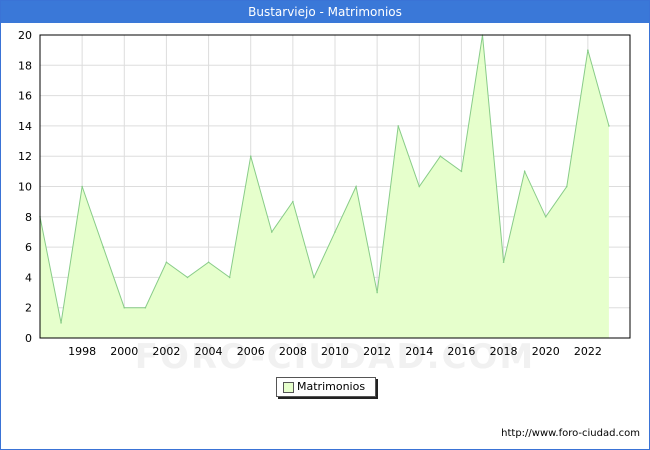 The width and height of the screenshot is (650, 450). Describe the element at coordinates (25, 96) in the screenshot. I see `y-tick-label: 16` at that location.